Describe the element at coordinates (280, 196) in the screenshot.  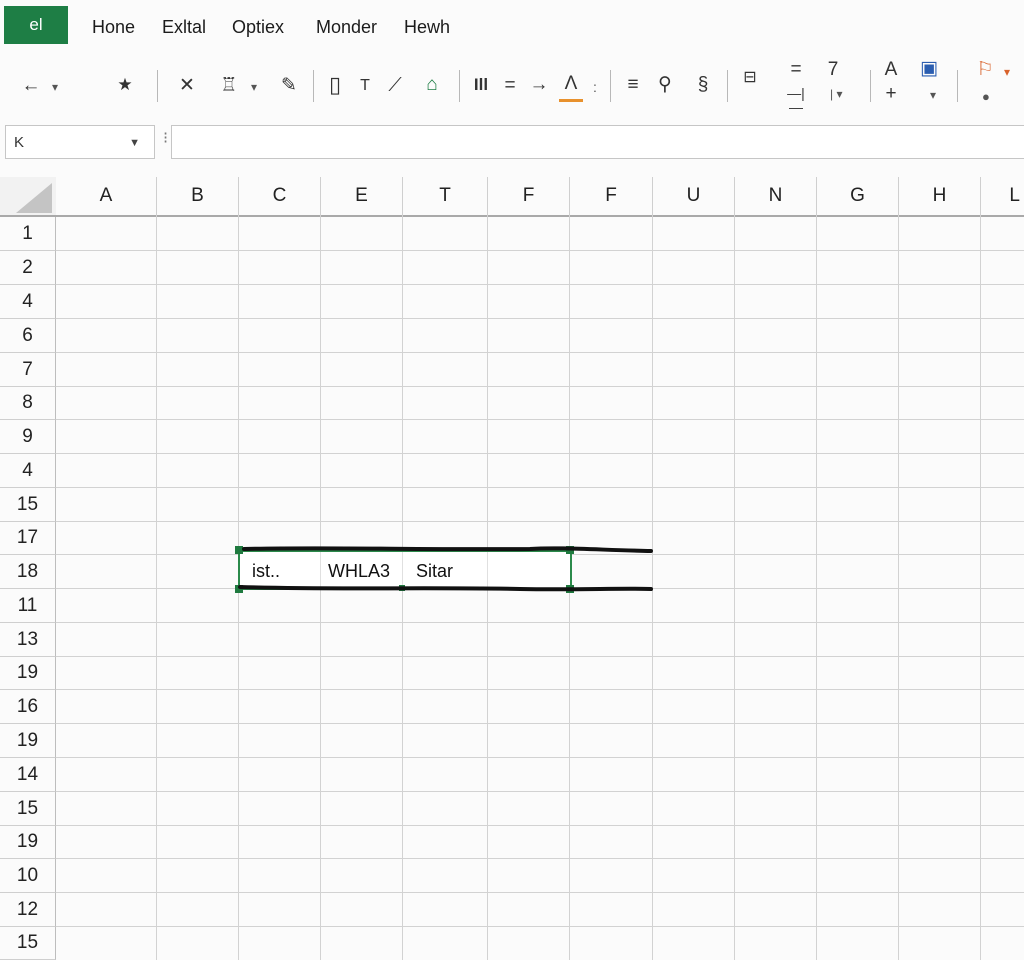
I see `column-header-c: C` at that location.